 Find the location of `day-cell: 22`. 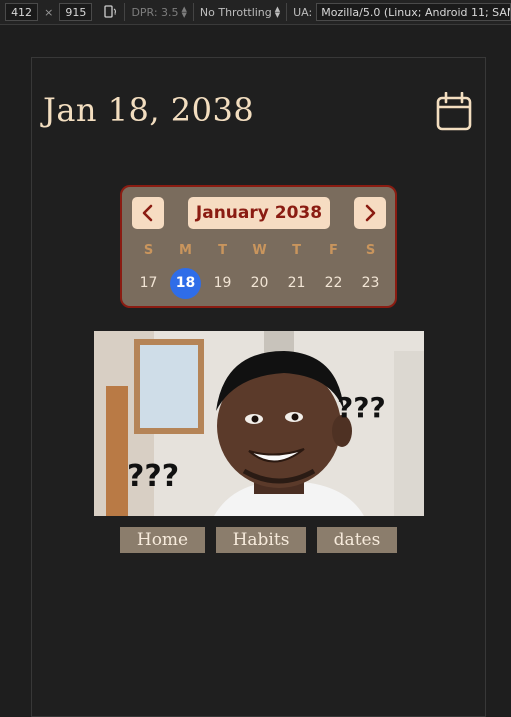

day-cell: 22 is located at coordinates (333, 283).